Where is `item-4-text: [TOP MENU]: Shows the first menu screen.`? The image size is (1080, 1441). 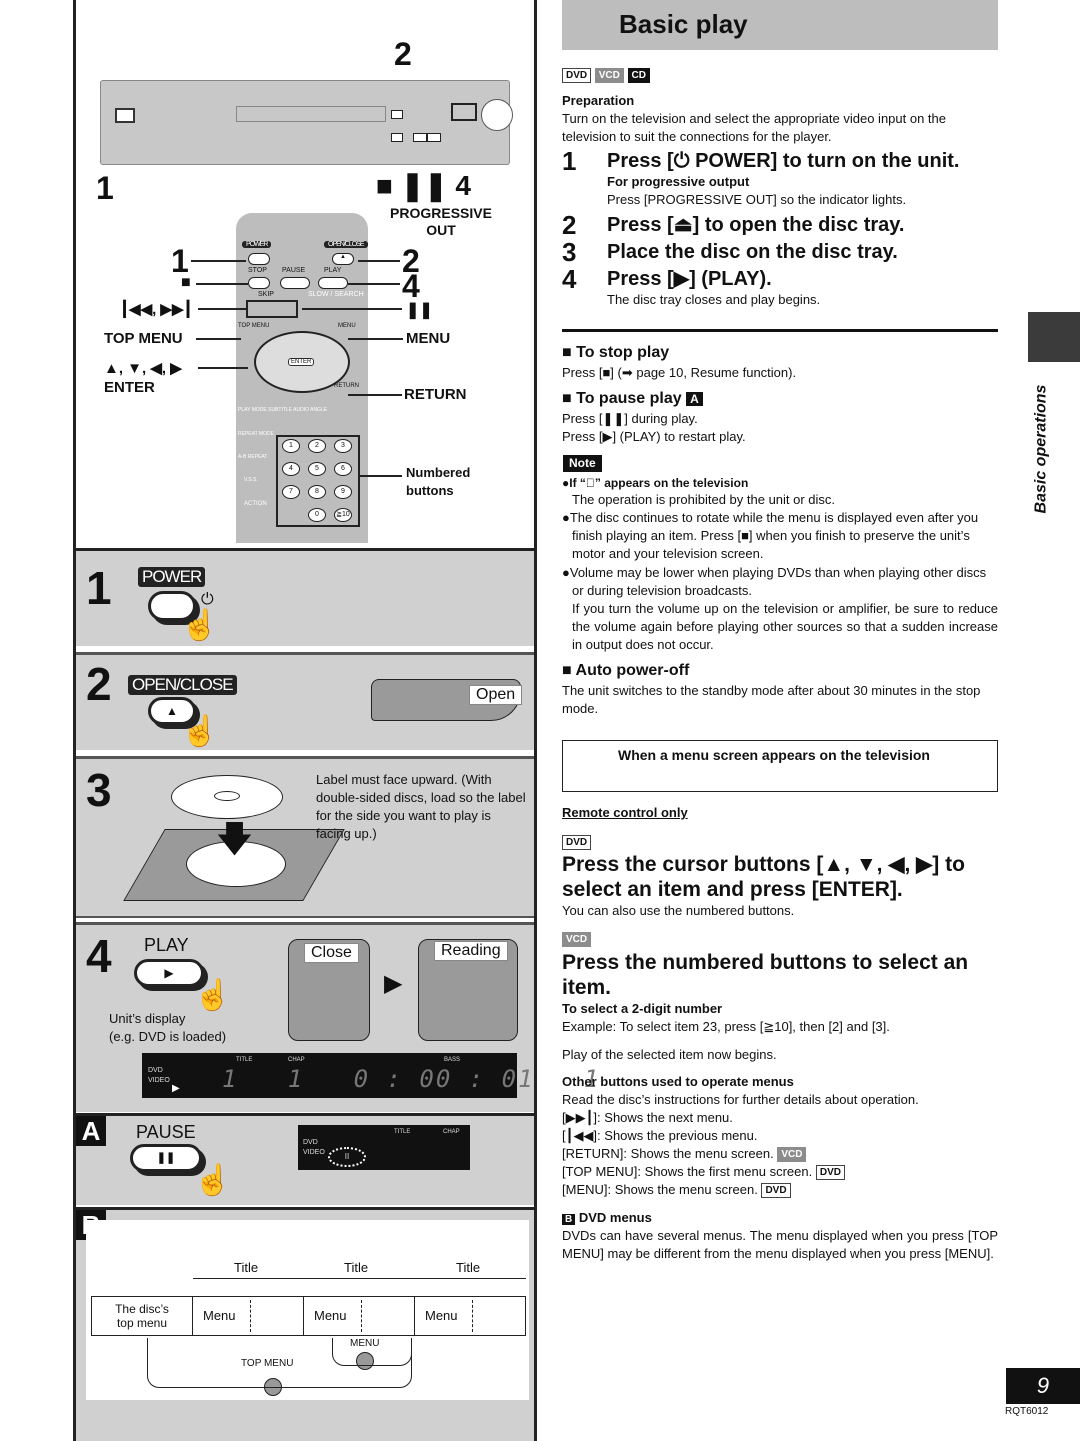 item-4-text: [TOP MENU]: Shows the first menu screen. is located at coordinates (687, 1171).